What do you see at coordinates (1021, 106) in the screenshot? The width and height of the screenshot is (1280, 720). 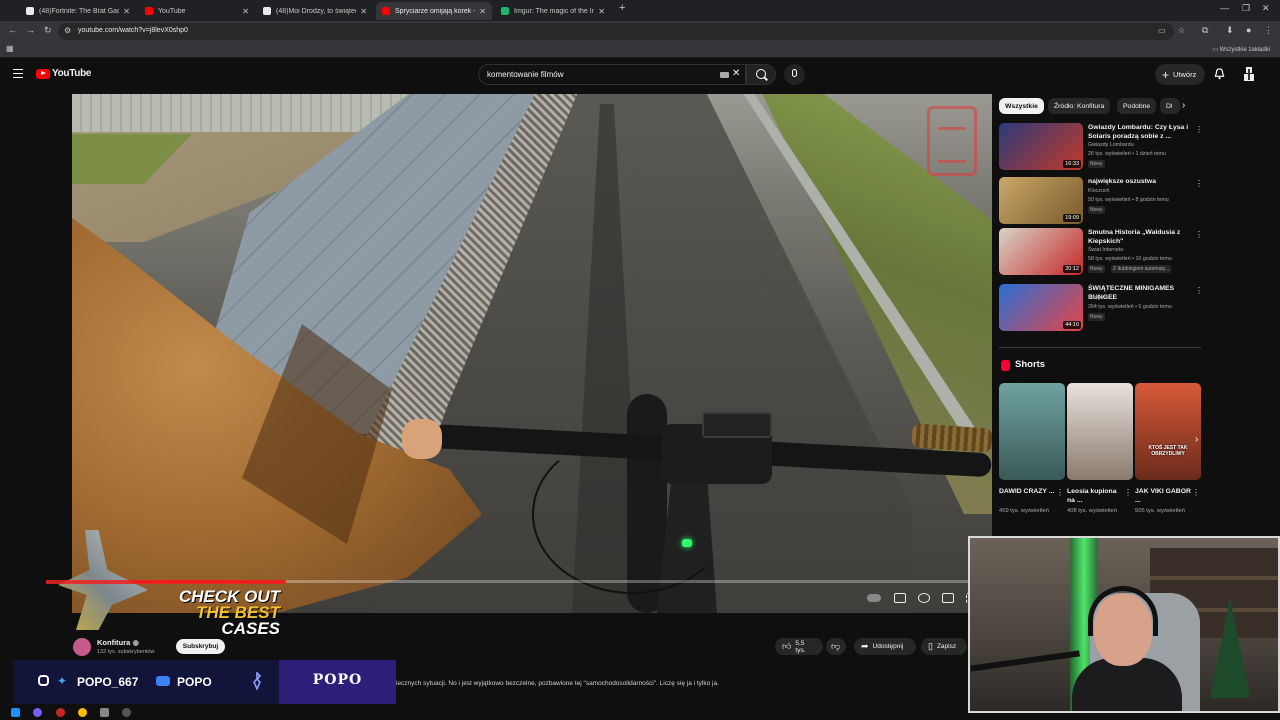 I see `chip-all: Wszystkie` at bounding box center [1021, 106].